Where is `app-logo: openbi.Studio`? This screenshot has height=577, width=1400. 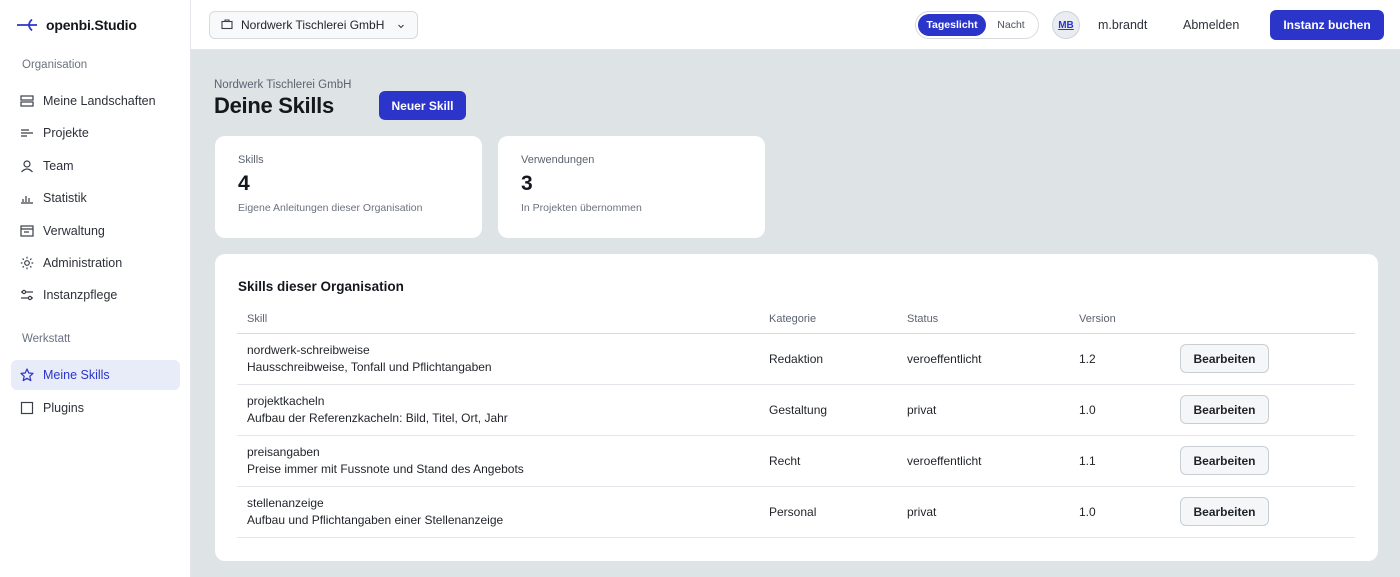 app-logo: openbi.Studio is located at coordinates (76, 25).